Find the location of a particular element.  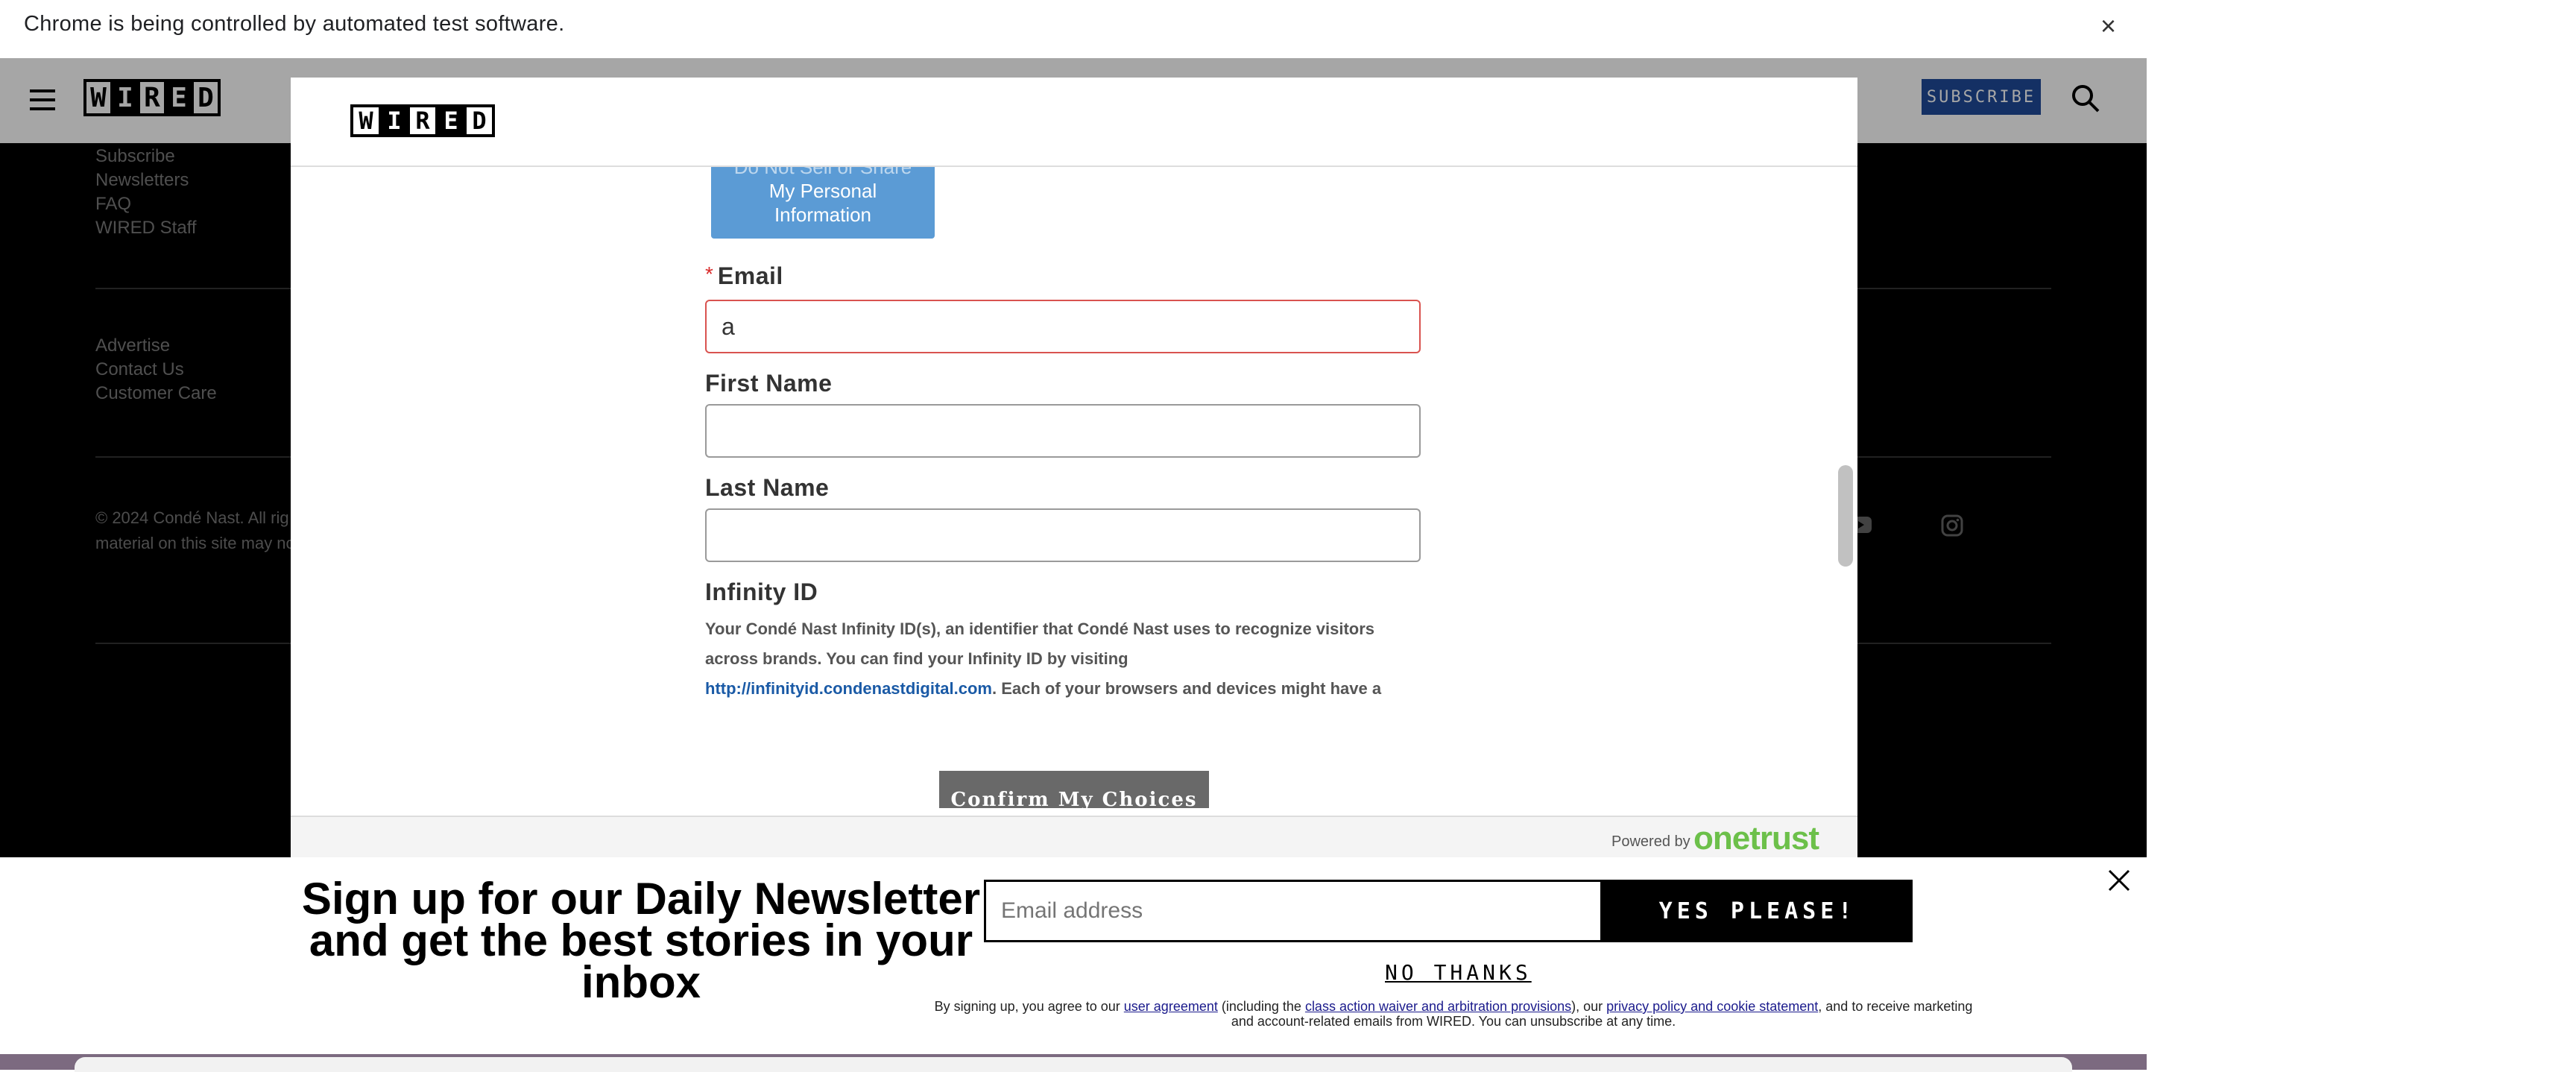

last-name-field is located at coordinates (1063, 535).